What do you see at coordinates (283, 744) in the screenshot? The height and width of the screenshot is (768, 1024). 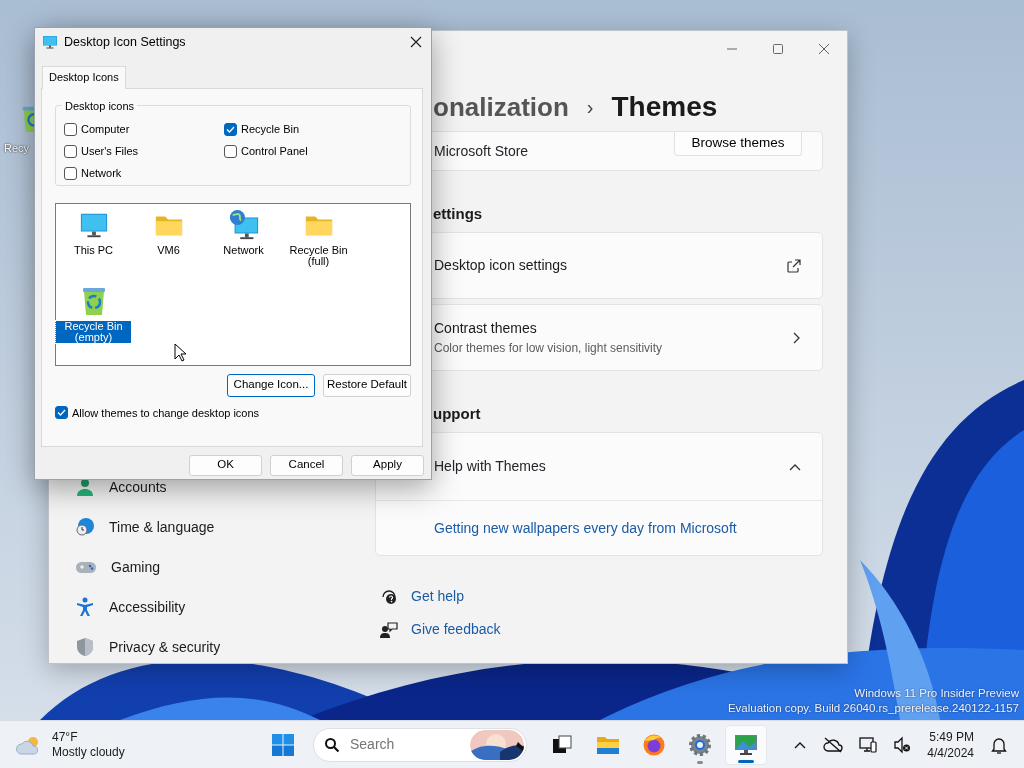 I see `windows-logo-icon` at bounding box center [283, 744].